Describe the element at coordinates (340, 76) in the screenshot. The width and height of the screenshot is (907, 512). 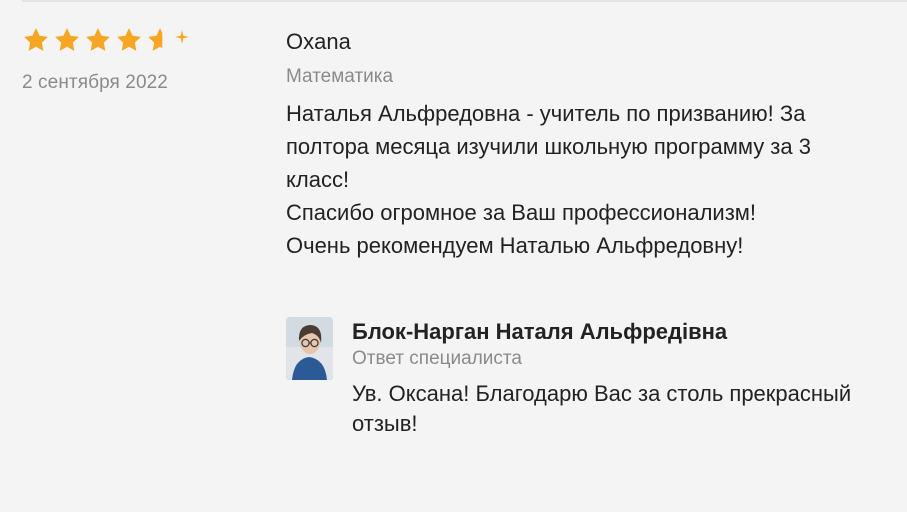
I see `review-subject: Математика` at that location.